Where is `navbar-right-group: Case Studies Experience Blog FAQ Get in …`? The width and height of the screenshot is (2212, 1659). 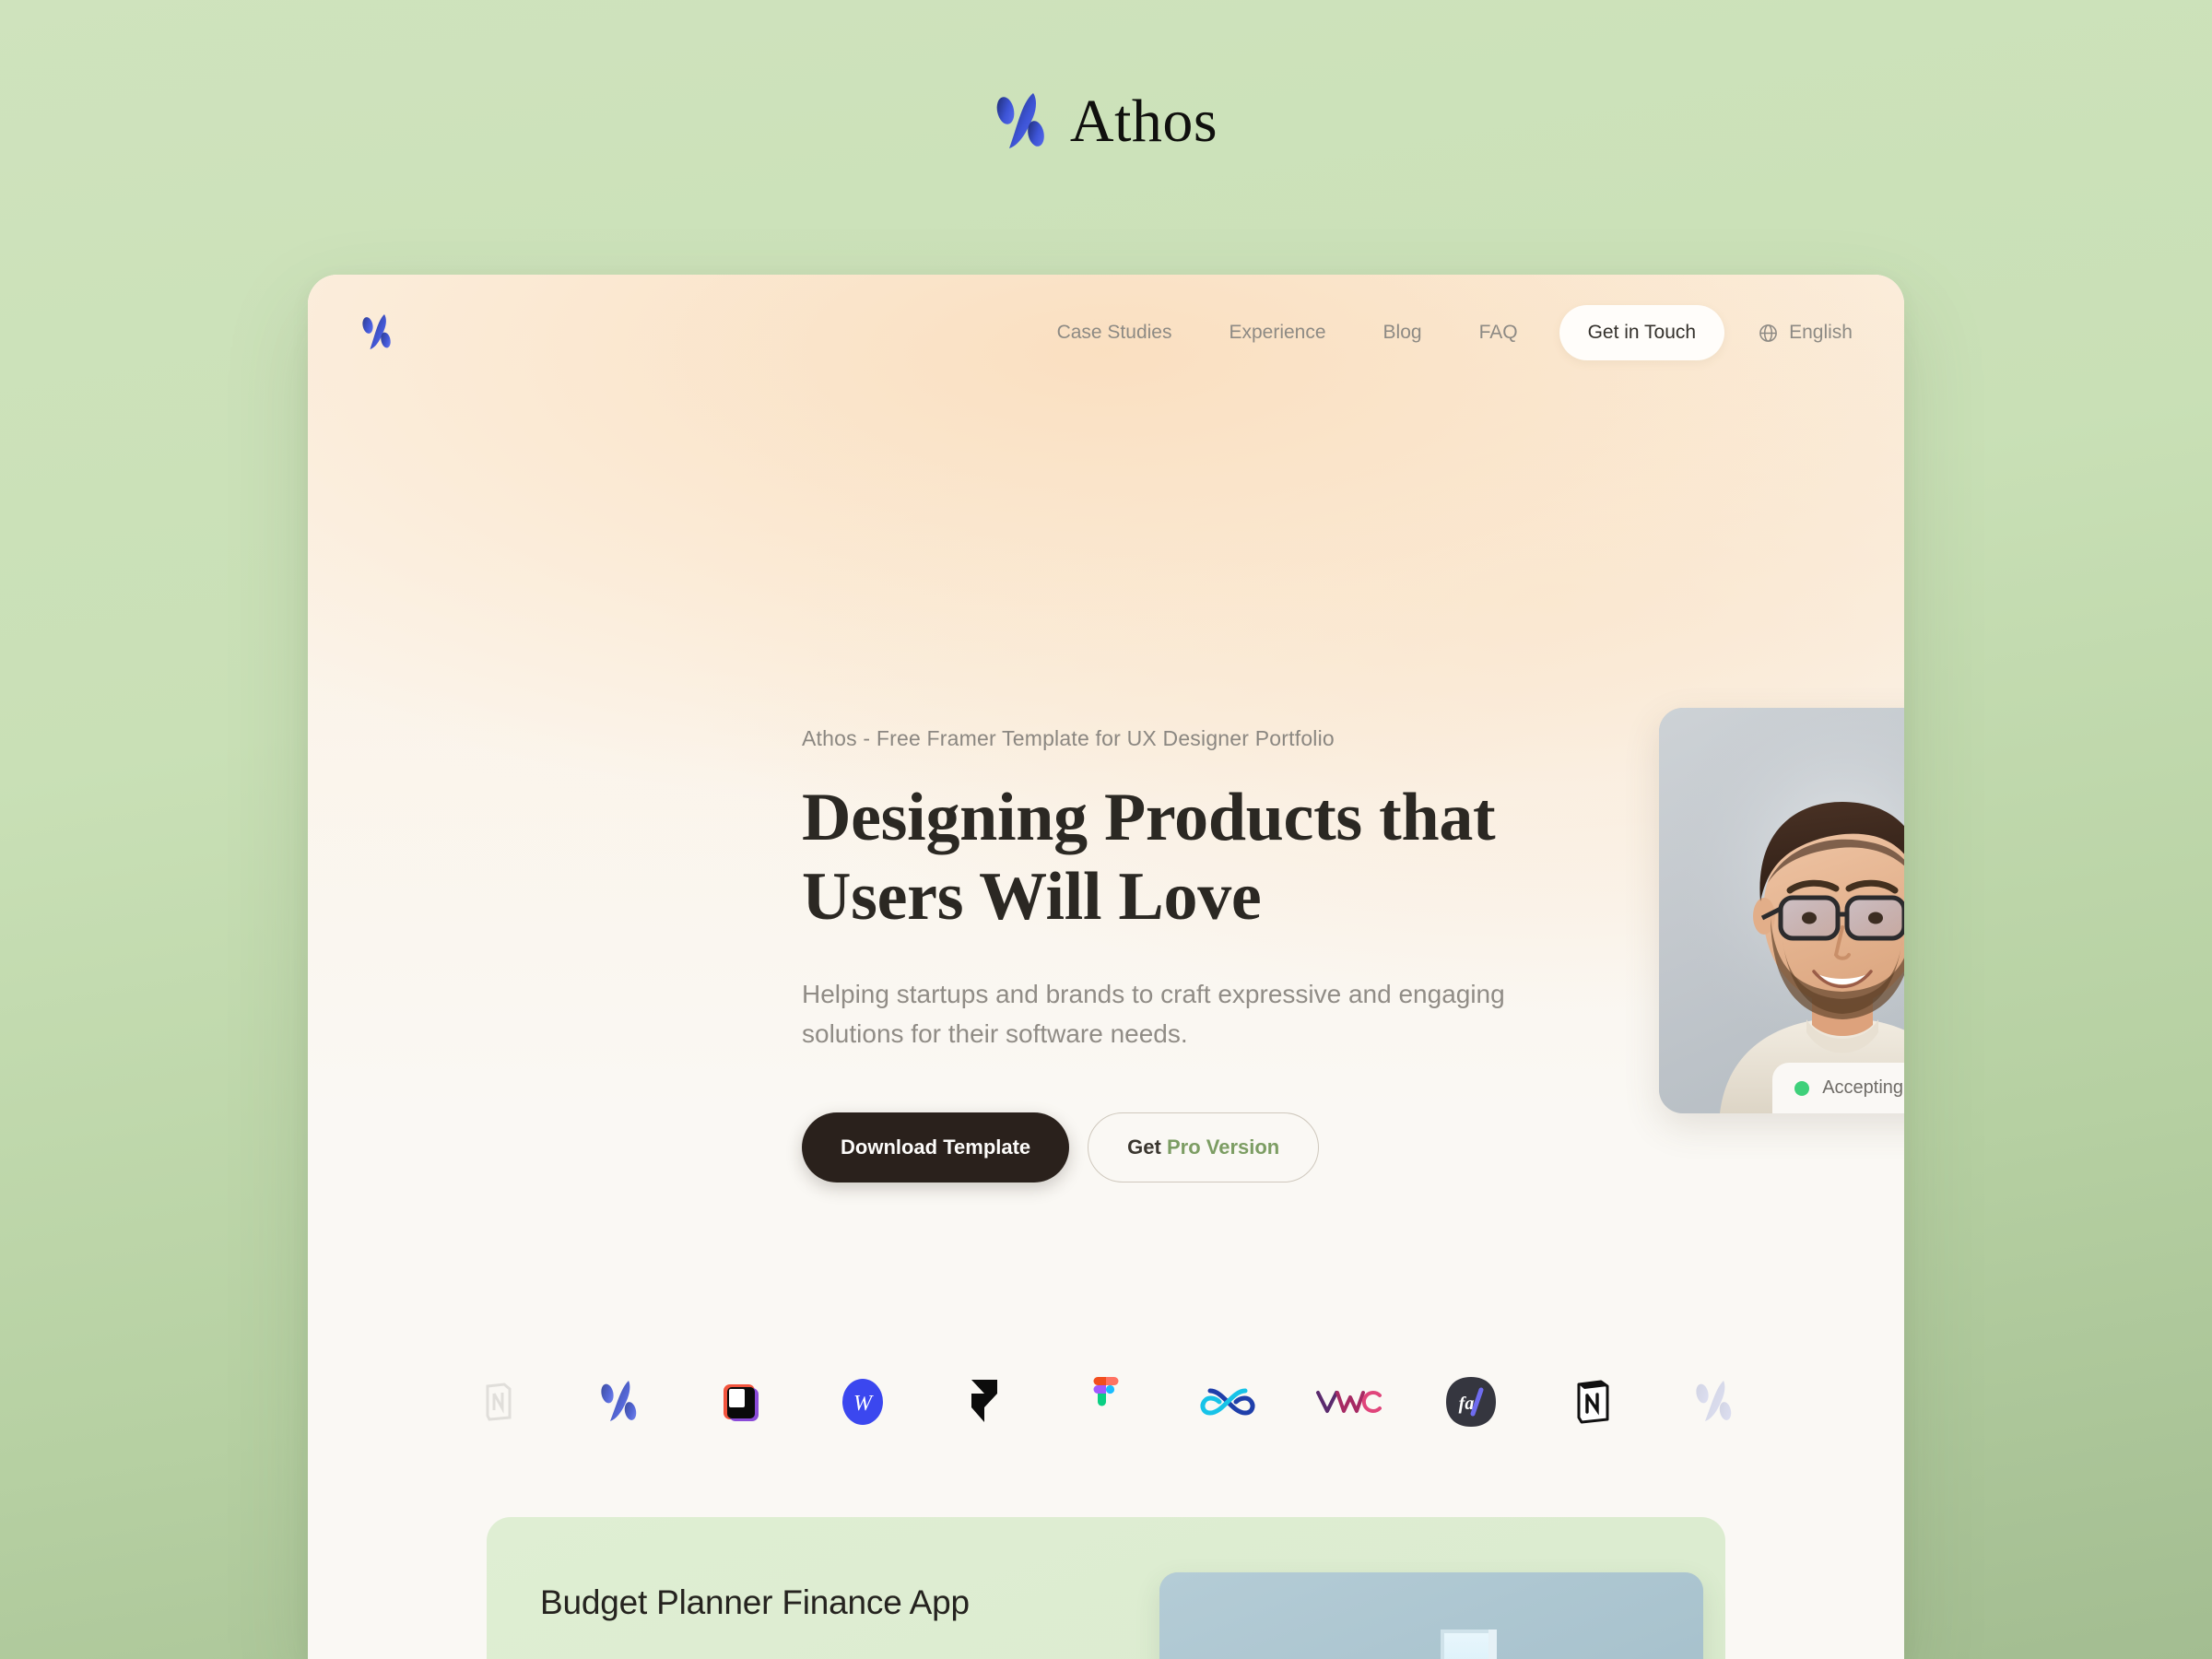 navbar-right-group: Case Studies Experience Blog FAQ Get in … is located at coordinates (1441, 332).